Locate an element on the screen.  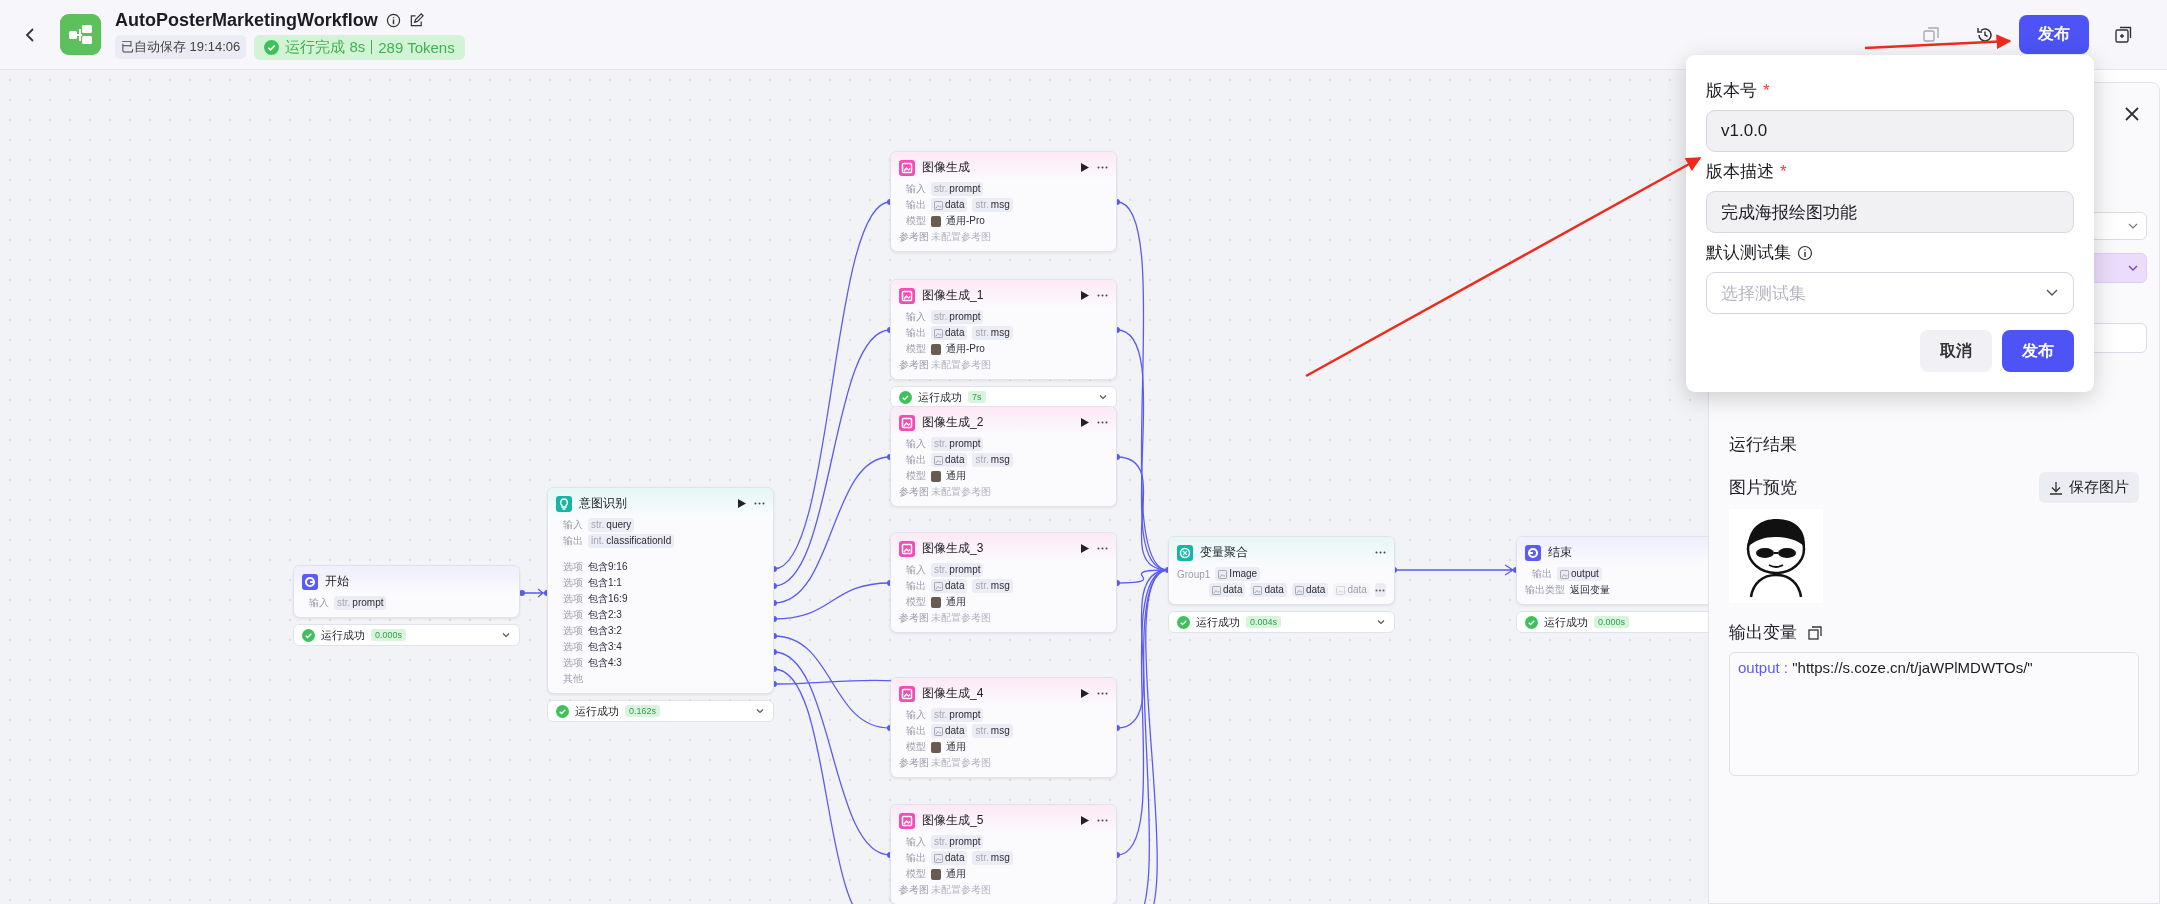
variable-tag: str. query is located at coordinates (611, 525).